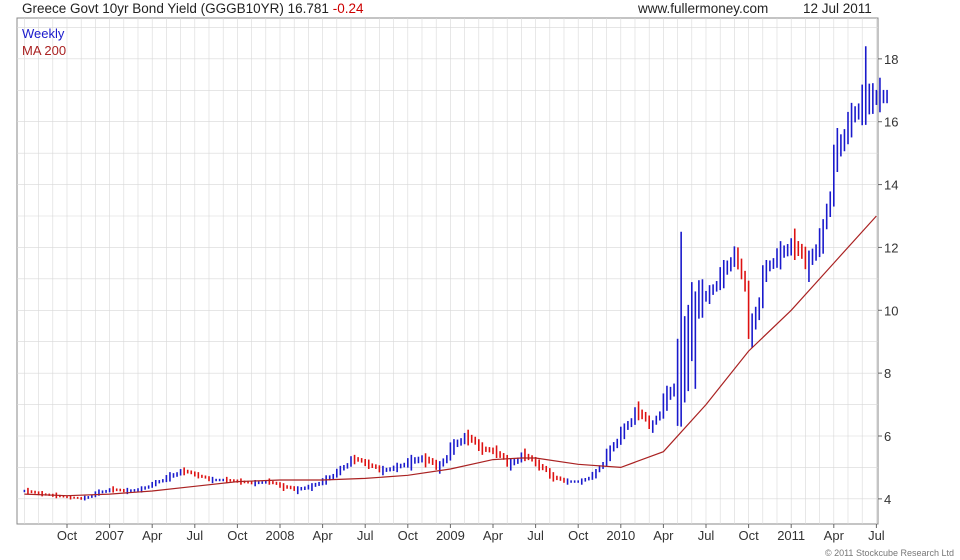 Image resolution: width=960 pixels, height=560 pixels. Describe the element at coordinates (348, 8) in the screenshot. I see `change-value: -0.24` at that location.